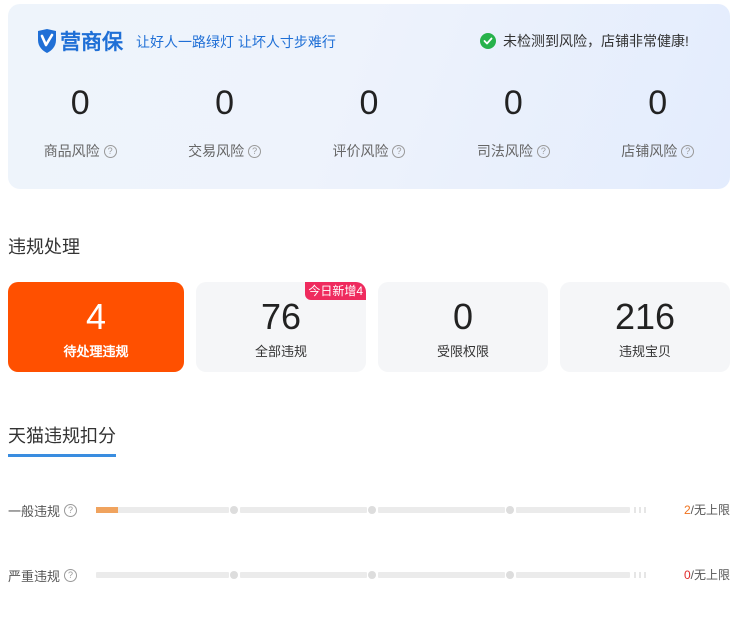 This screenshot has width=735, height=629. What do you see at coordinates (34, 576) in the screenshot?
I see `row-label: 严重违规` at bounding box center [34, 576].